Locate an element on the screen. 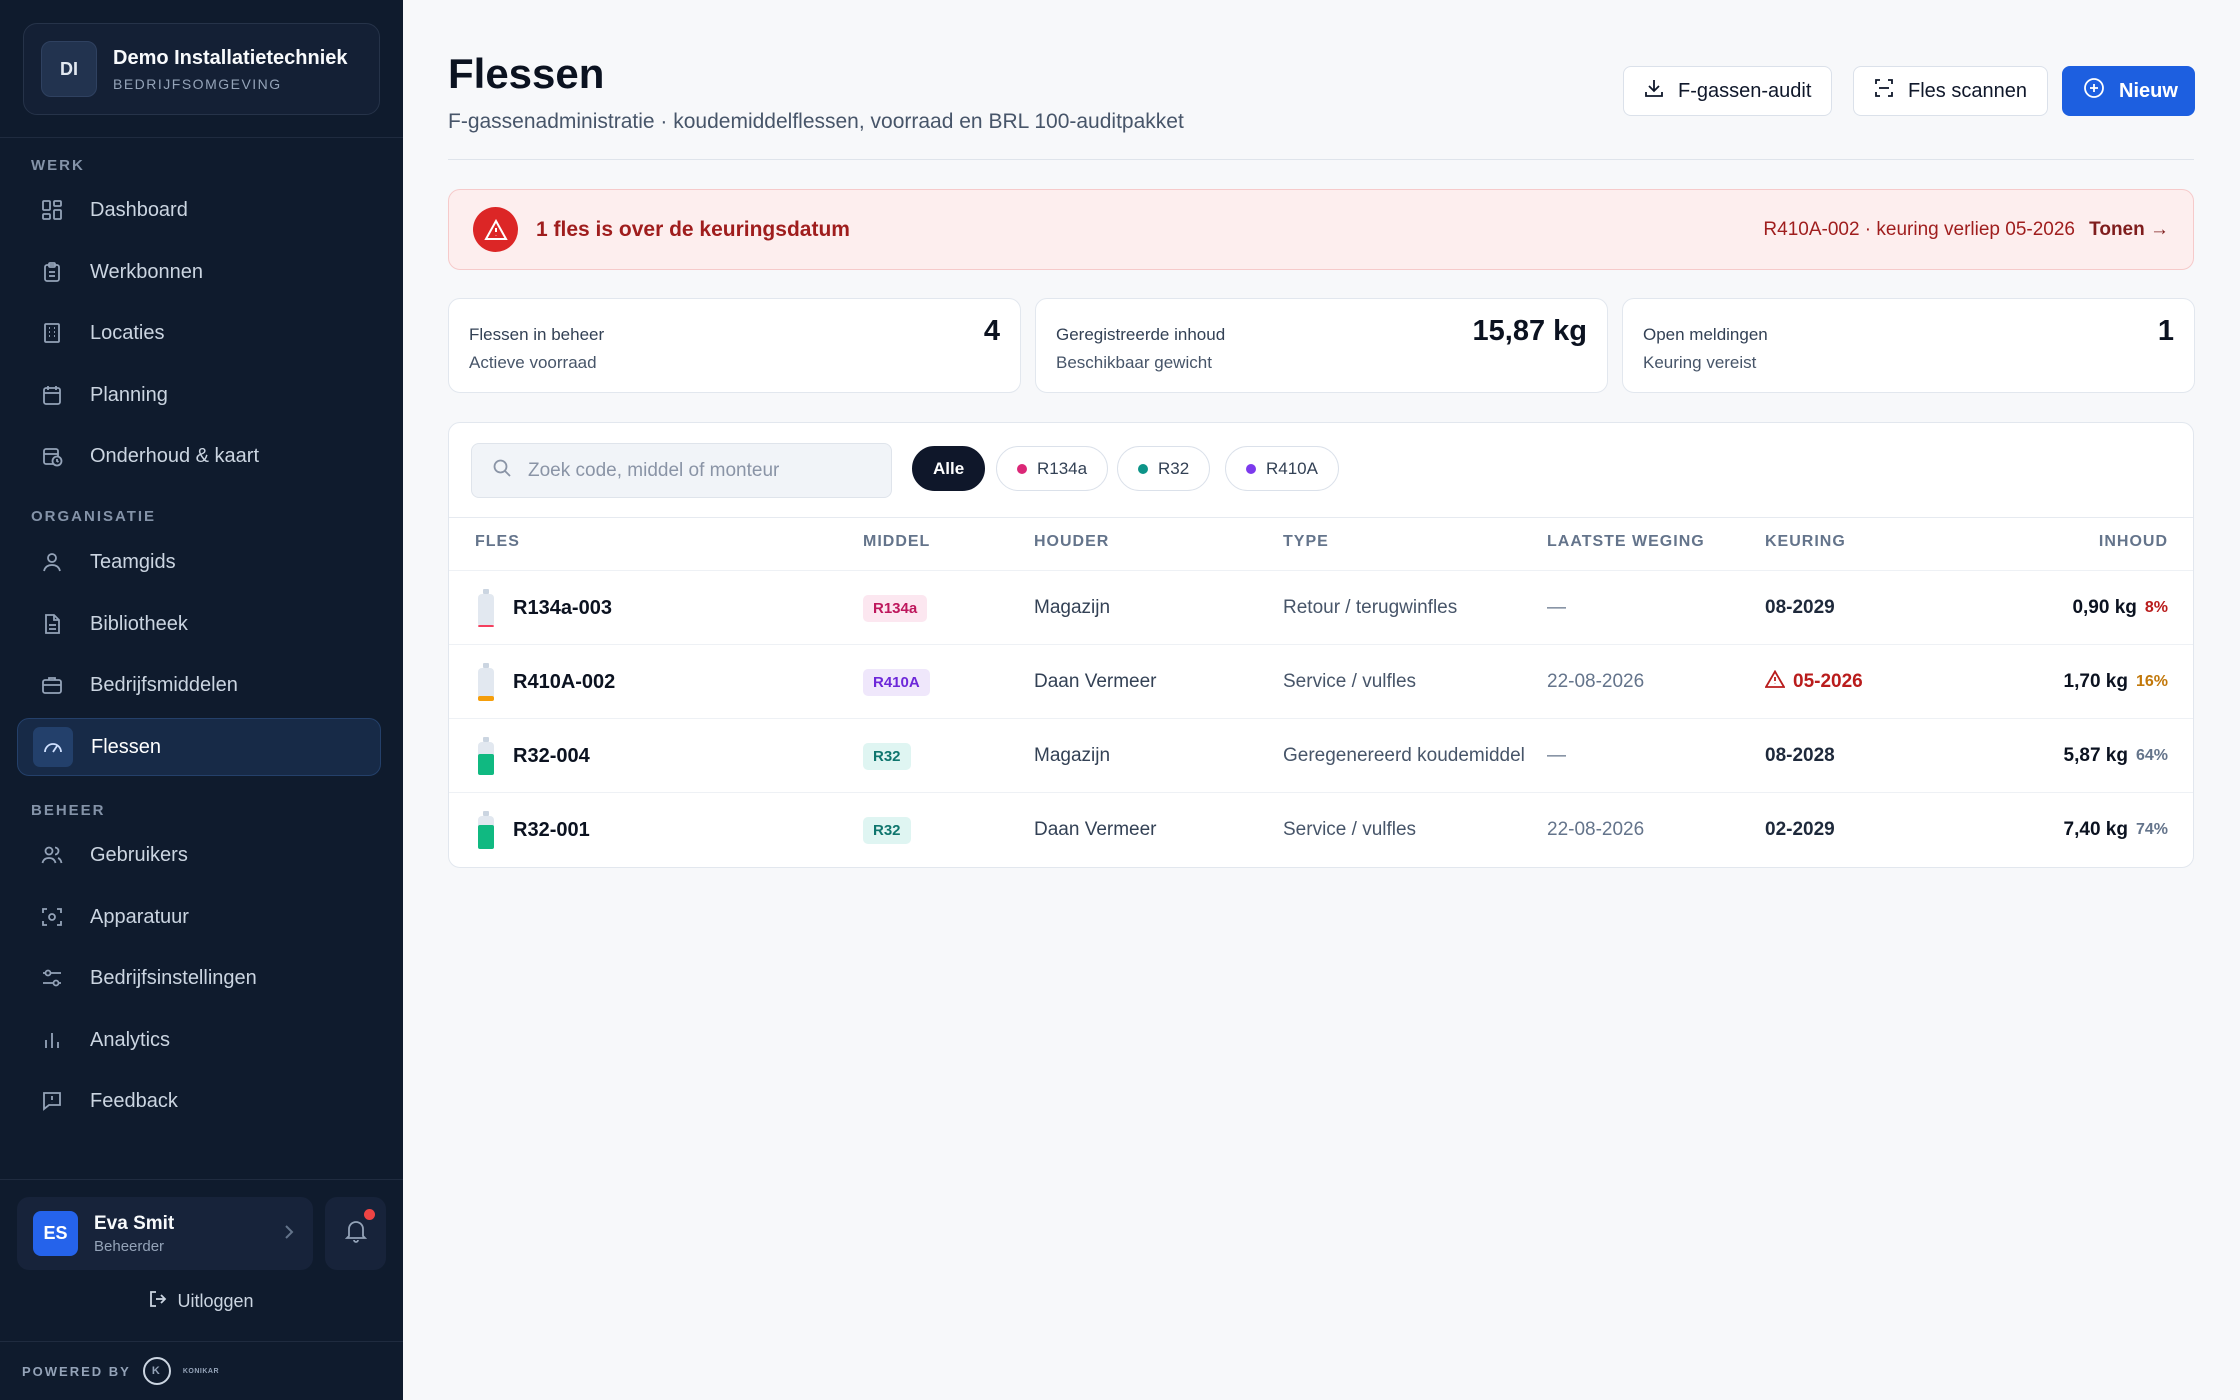  plus-circle-icon is located at coordinates (2094, 91).